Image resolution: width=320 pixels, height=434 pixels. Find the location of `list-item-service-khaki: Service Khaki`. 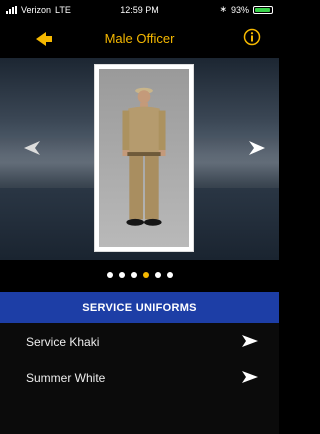

list-item-service-khaki: Service Khaki is located at coordinates (139, 341).